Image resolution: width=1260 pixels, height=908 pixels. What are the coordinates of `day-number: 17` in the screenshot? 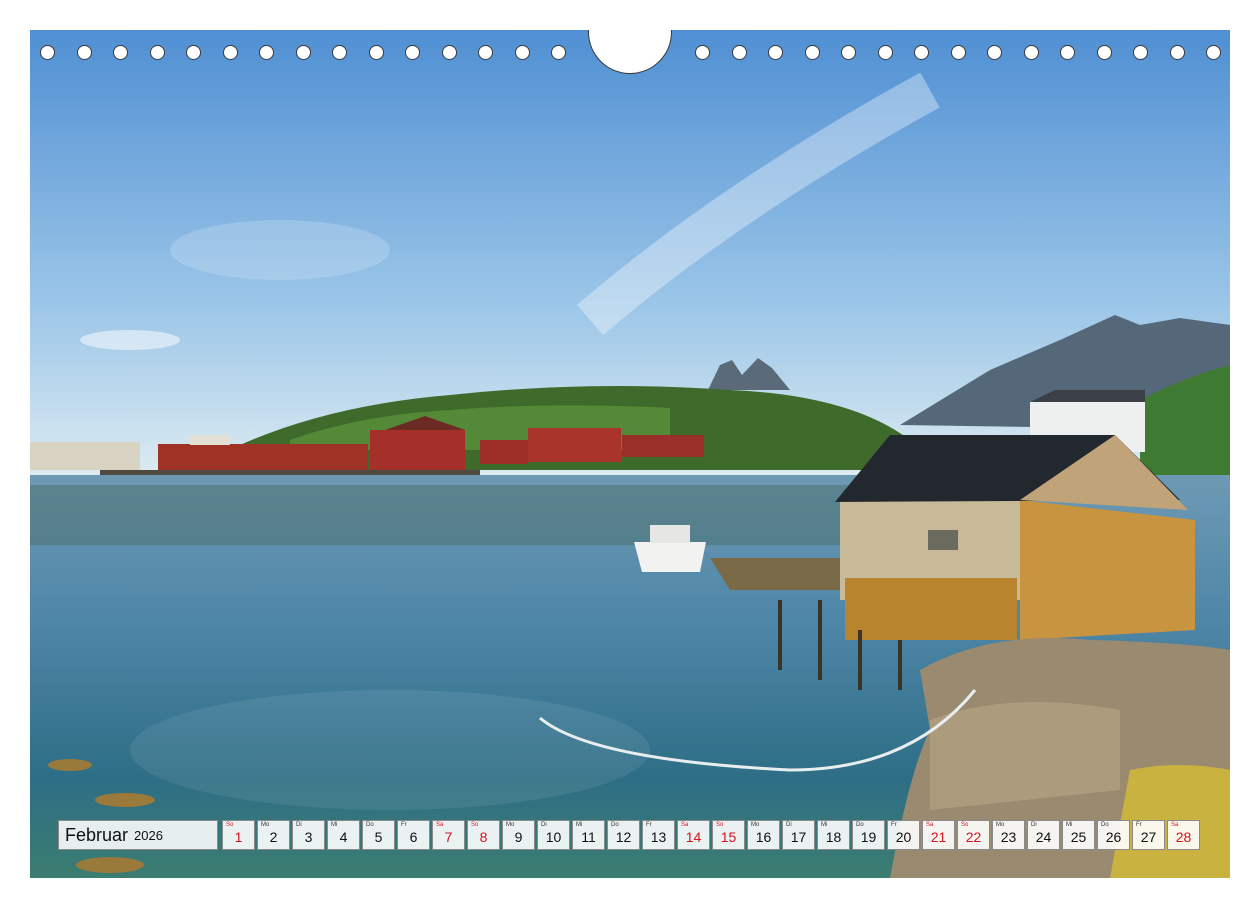 It's located at (798, 837).